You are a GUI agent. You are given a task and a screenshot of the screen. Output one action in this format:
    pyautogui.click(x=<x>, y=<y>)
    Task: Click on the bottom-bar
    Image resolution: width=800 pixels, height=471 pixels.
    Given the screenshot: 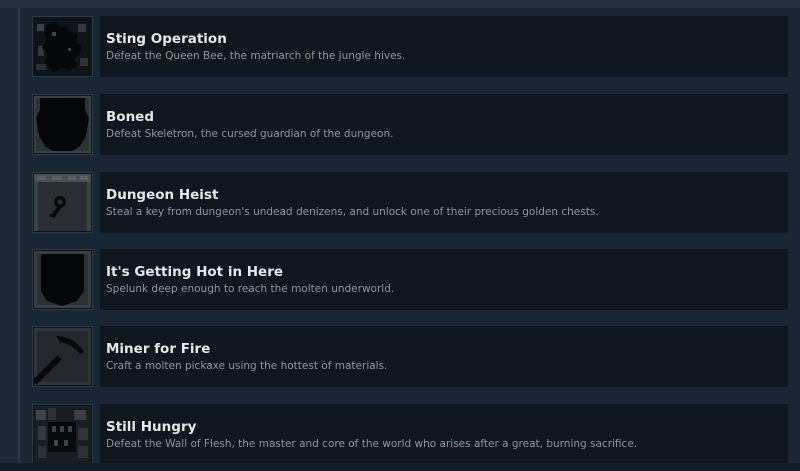 What is the action you would take?
    pyautogui.click(x=400, y=467)
    